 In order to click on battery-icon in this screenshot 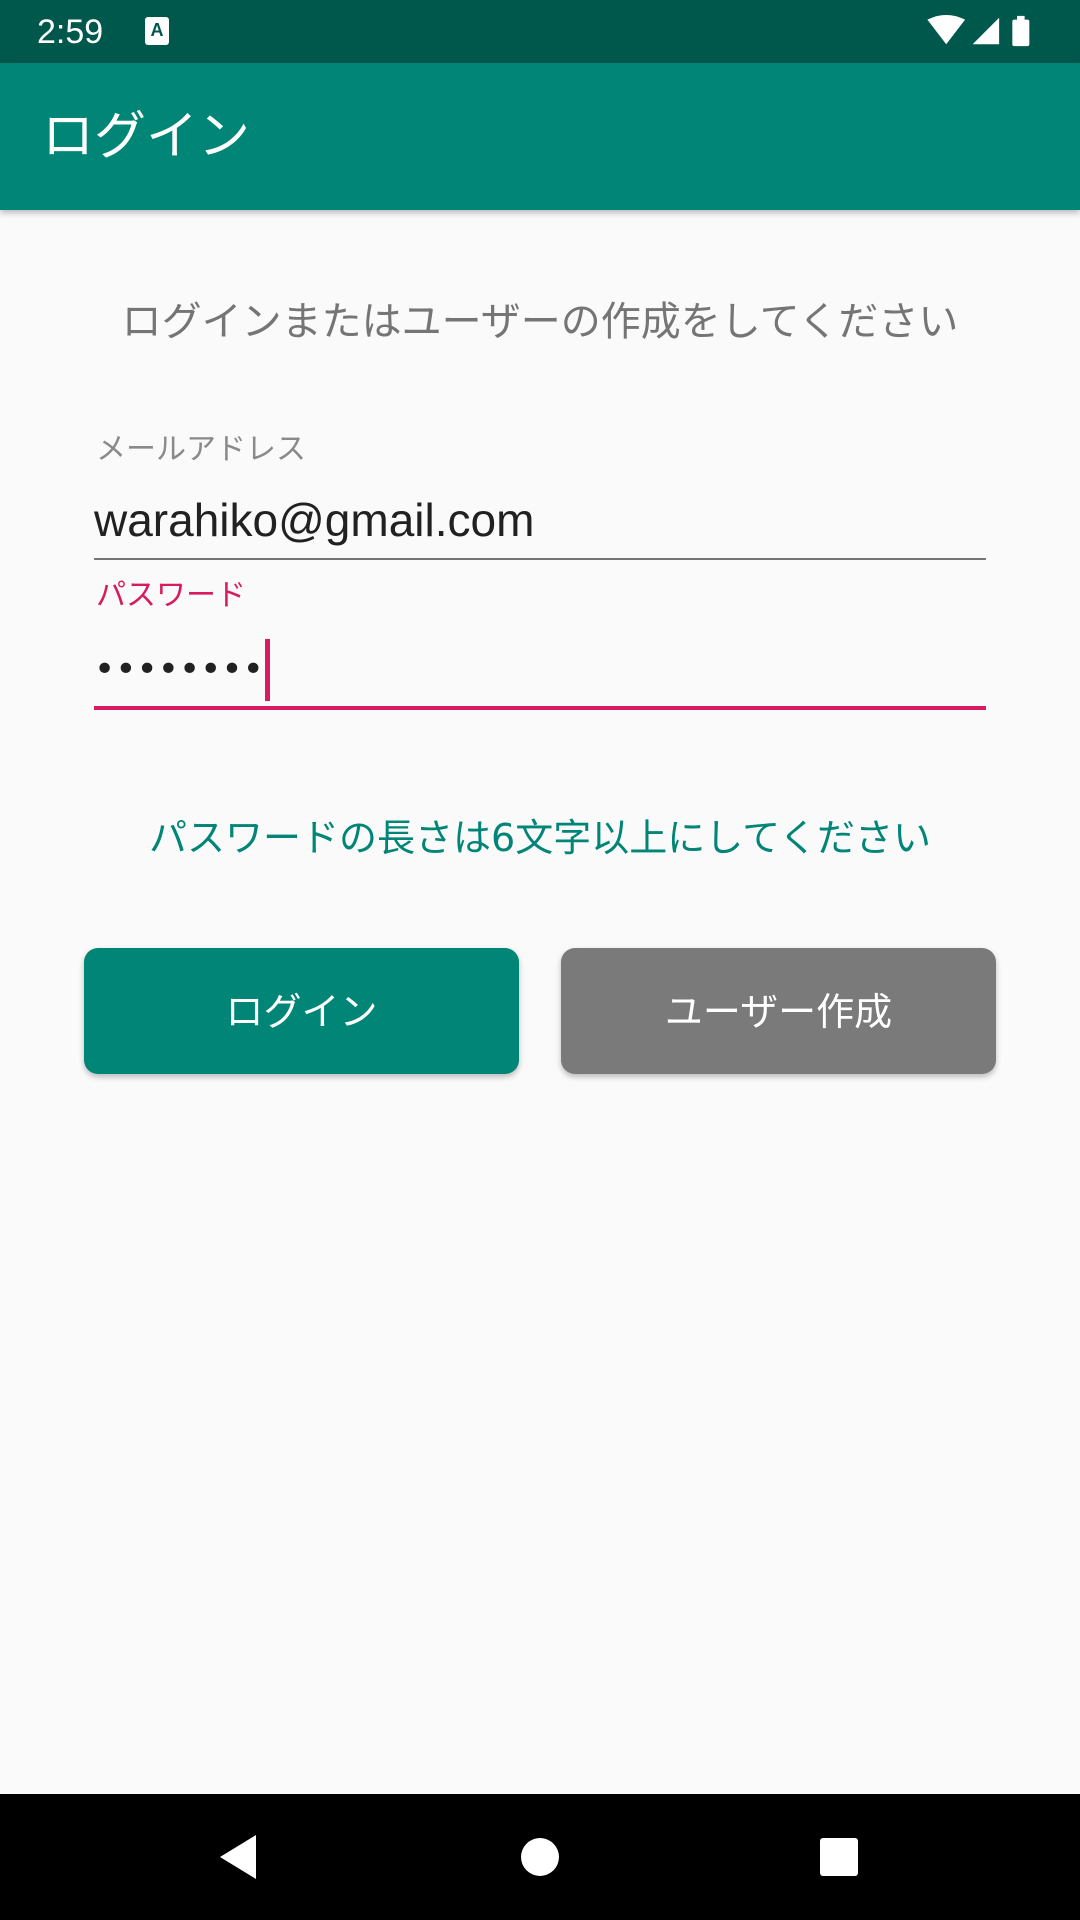, I will do `click(1021, 31)`.